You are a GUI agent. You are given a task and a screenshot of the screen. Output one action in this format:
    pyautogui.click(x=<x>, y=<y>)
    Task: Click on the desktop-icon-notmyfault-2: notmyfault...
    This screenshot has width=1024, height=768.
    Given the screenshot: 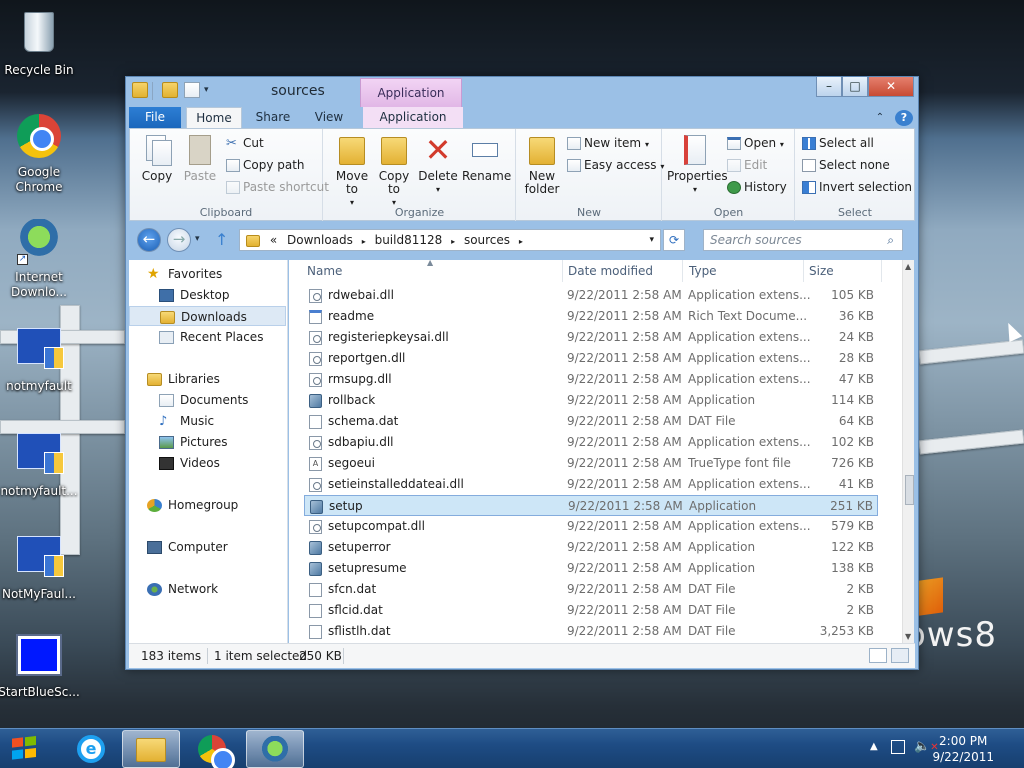 What is the action you would take?
    pyautogui.click(x=40, y=462)
    